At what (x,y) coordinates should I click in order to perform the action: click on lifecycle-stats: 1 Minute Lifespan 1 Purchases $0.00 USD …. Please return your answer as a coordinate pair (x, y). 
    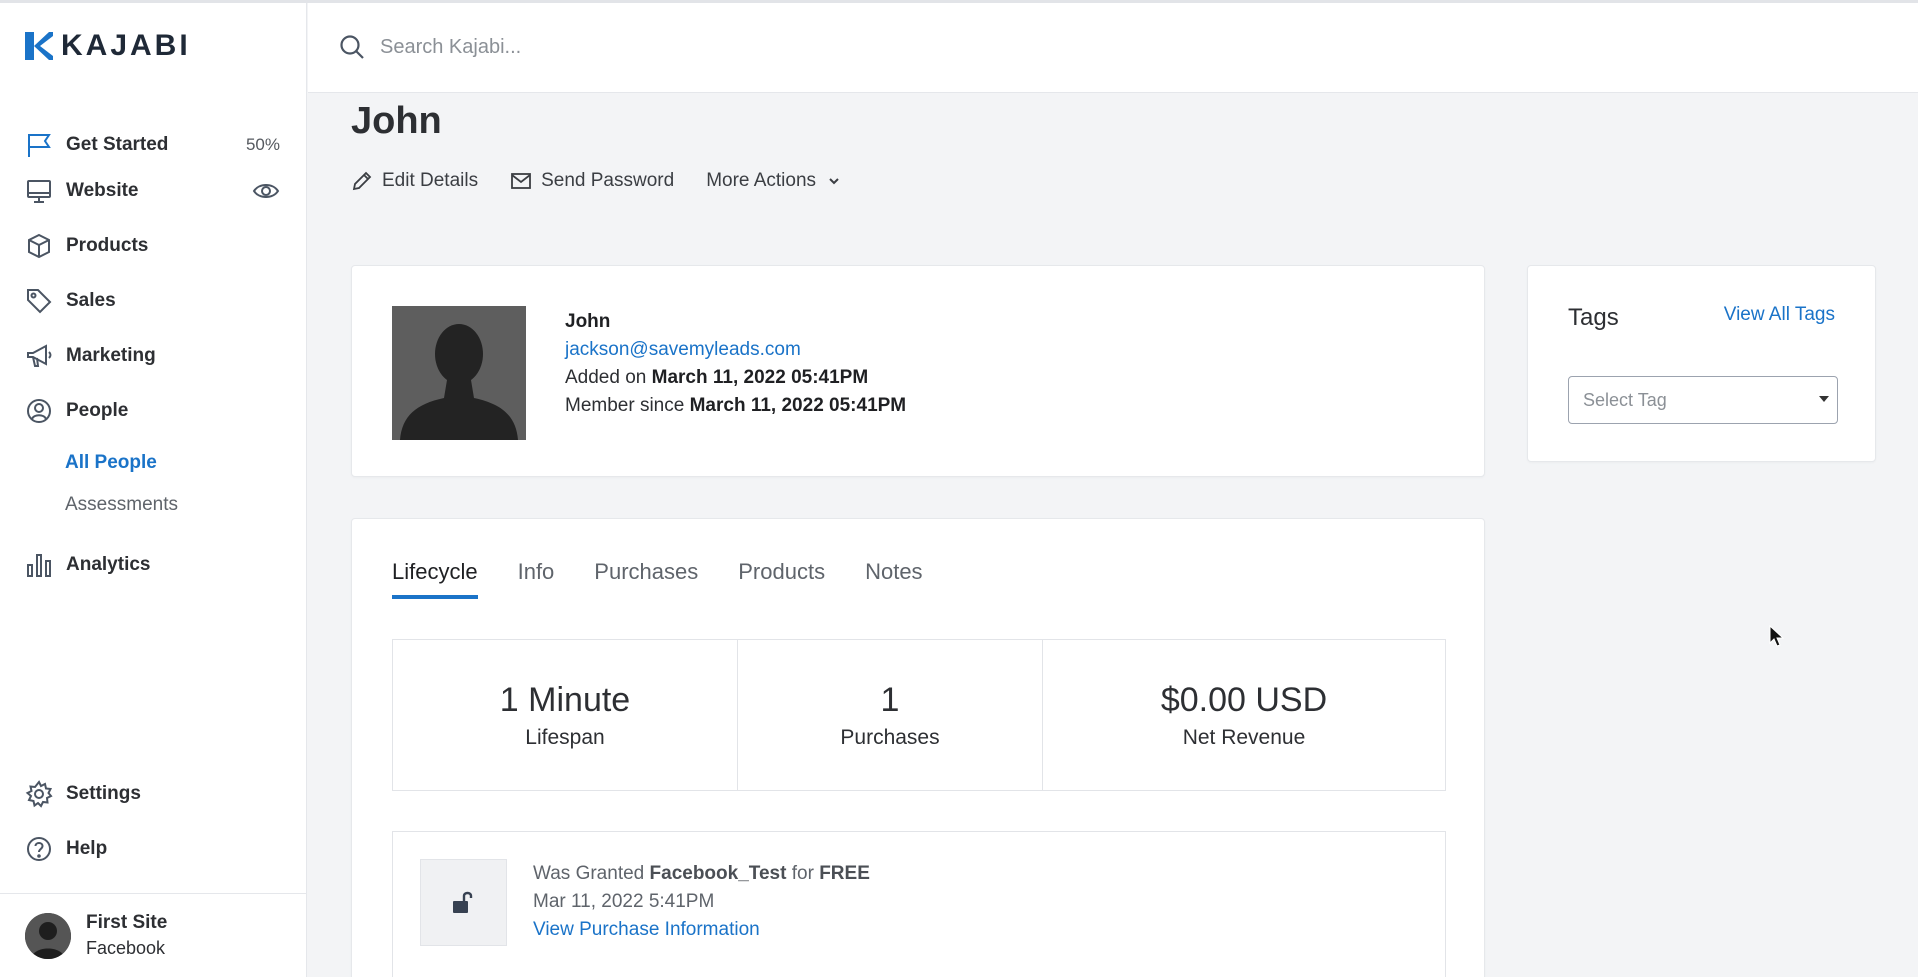
    Looking at the image, I should click on (919, 715).